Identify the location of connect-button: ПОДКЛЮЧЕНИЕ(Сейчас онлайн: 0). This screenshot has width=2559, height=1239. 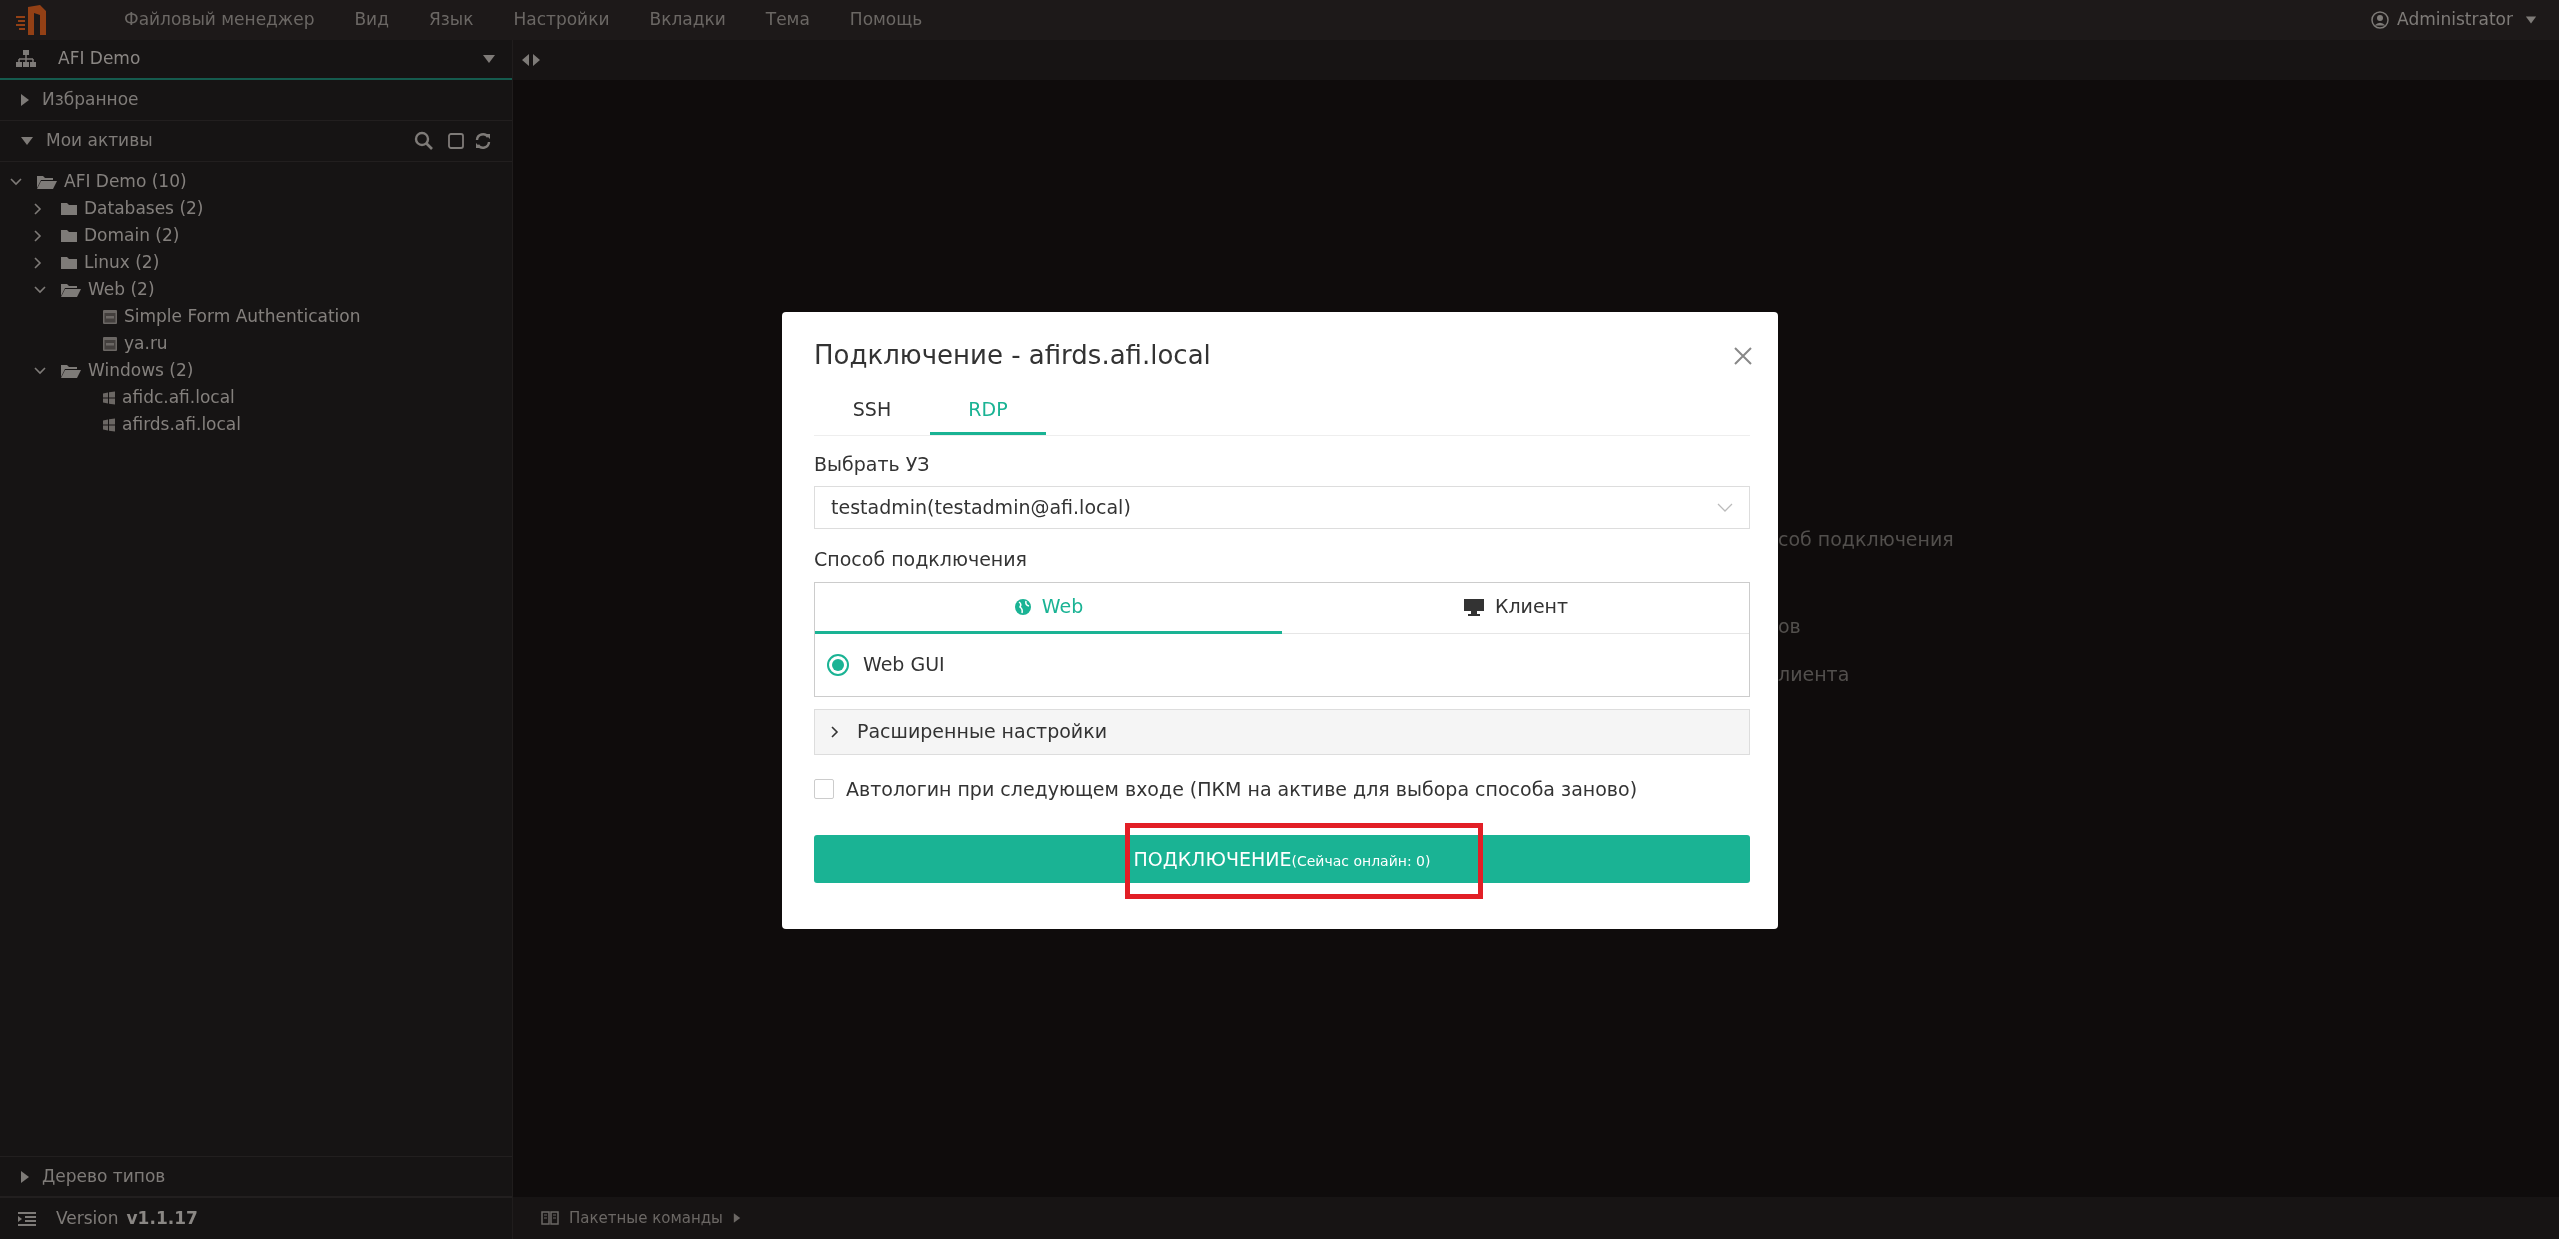
(1282, 859).